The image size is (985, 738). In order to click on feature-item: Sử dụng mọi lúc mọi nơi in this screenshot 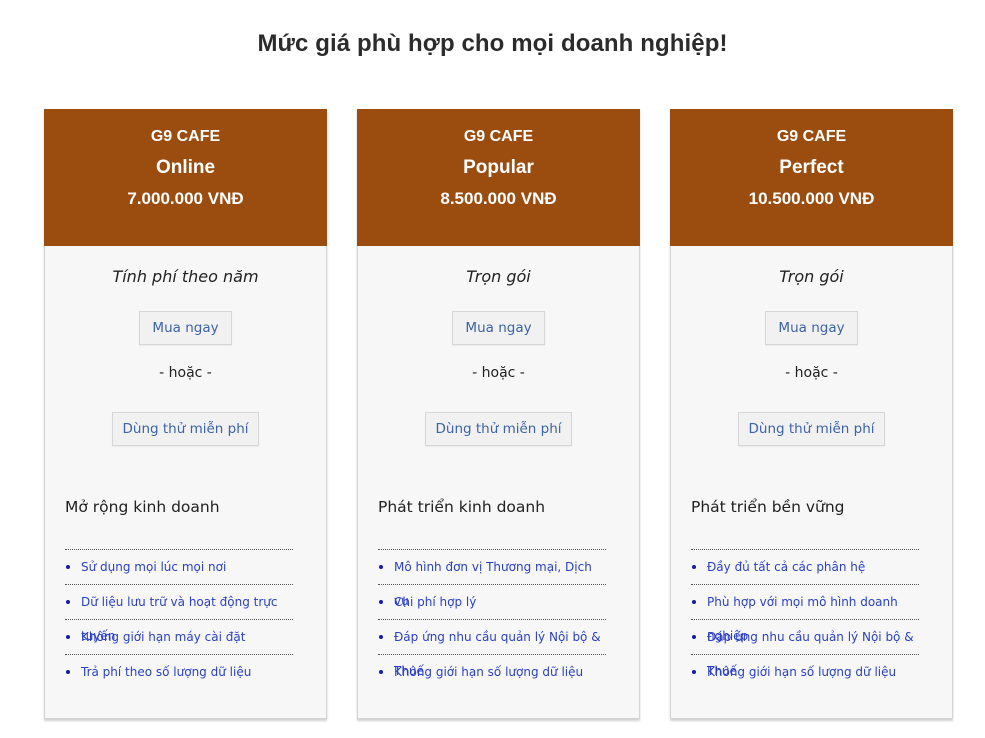, I will do `click(179, 567)`.